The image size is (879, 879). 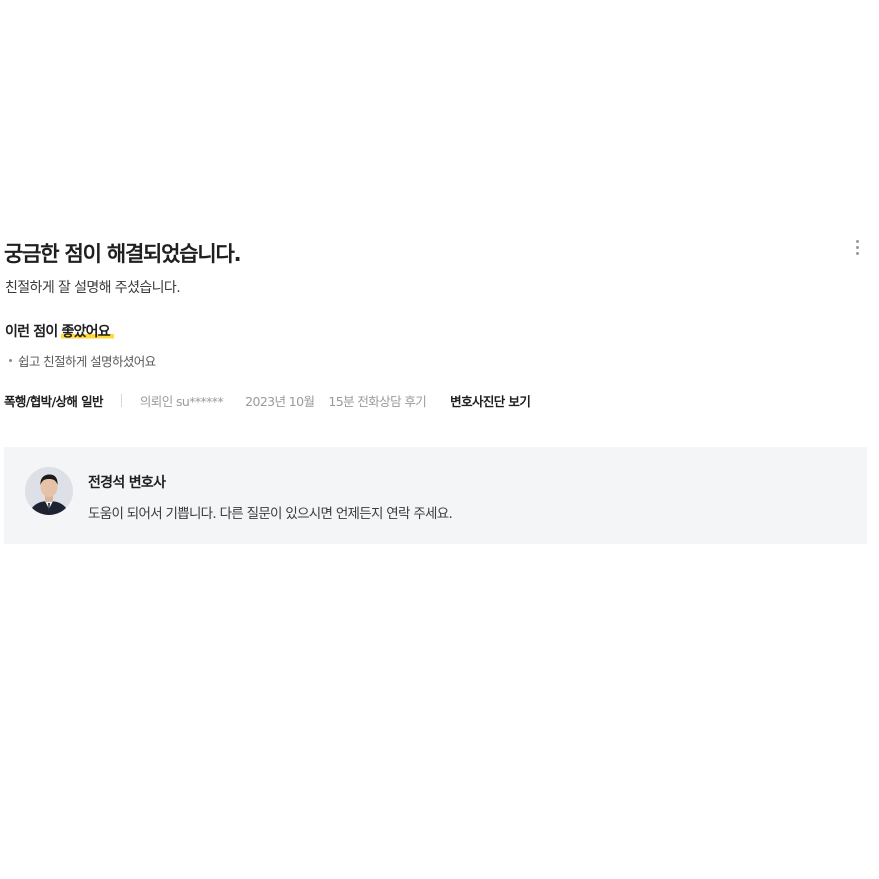 I want to click on lawyer-name: 전경석 변호사, so click(x=127, y=482).